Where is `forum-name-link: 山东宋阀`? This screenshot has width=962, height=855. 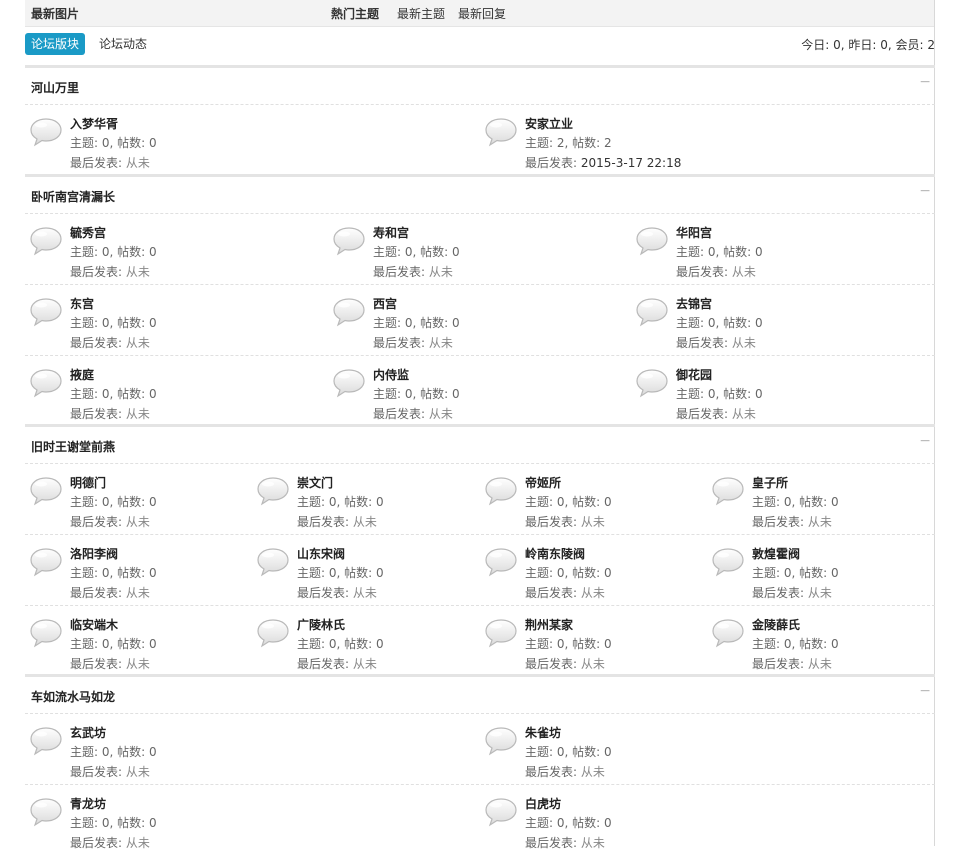 forum-name-link: 山东宋阀 is located at coordinates (321, 553).